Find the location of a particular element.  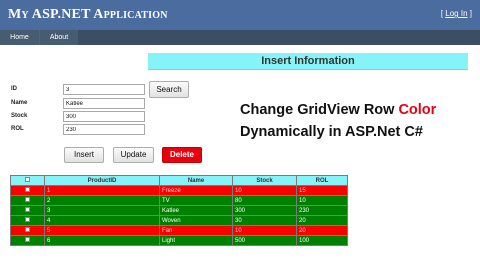

update-button: Update is located at coordinates (133, 155).